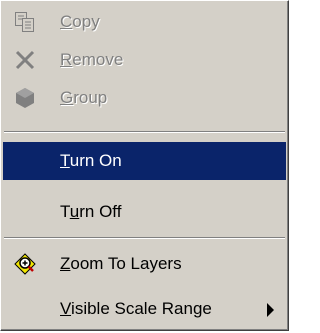 The width and height of the screenshot is (320, 333). I want to click on menu-item-copy: Copy, so click(144, 22).